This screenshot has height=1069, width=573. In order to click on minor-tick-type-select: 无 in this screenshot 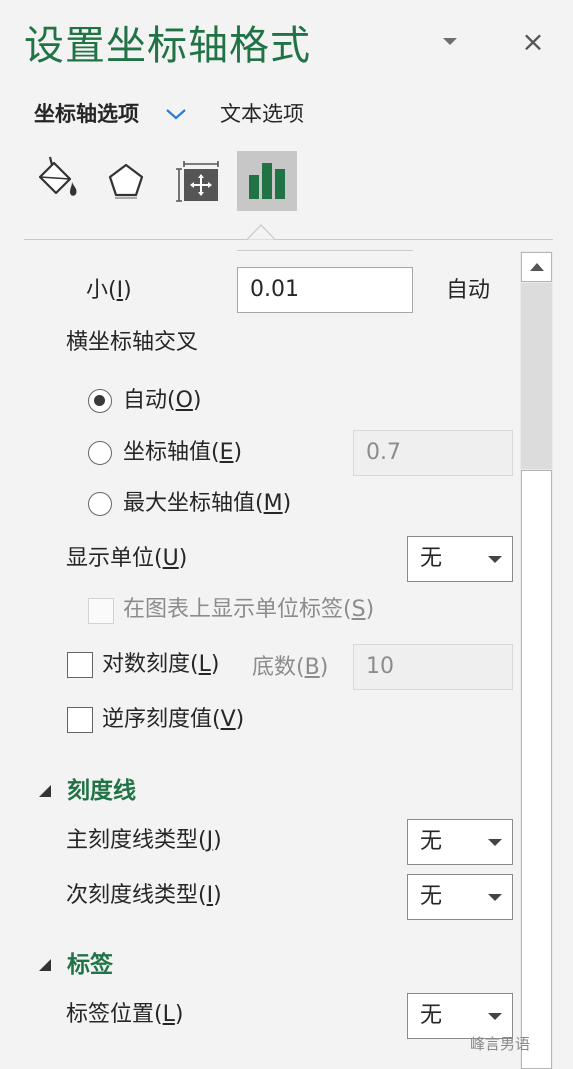, I will do `click(460, 897)`.